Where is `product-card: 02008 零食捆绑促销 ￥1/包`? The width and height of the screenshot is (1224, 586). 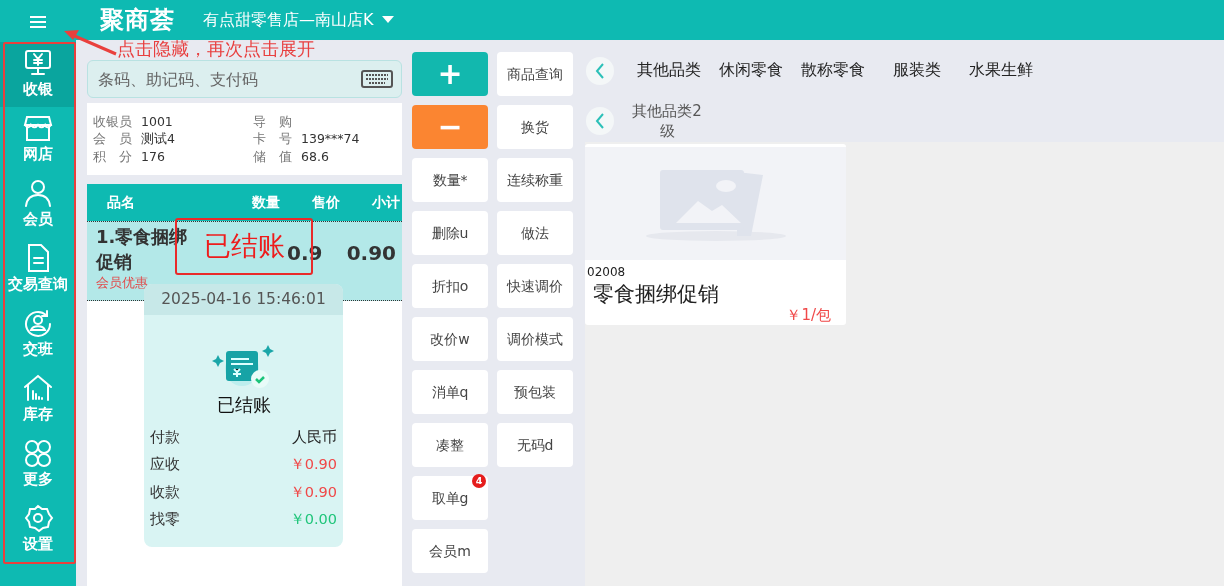
product-card: 02008 零食捆绑促销 ￥1/包 is located at coordinates (715, 234).